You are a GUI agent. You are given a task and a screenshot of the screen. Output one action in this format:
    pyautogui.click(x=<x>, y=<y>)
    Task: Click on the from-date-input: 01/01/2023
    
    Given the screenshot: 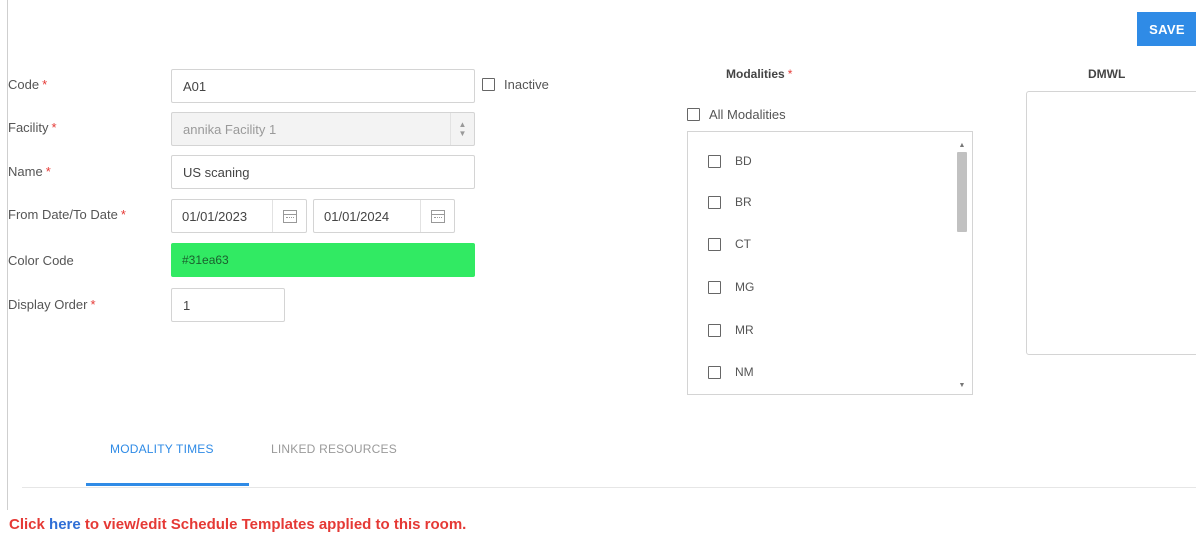 What is the action you would take?
    pyautogui.click(x=239, y=216)
    